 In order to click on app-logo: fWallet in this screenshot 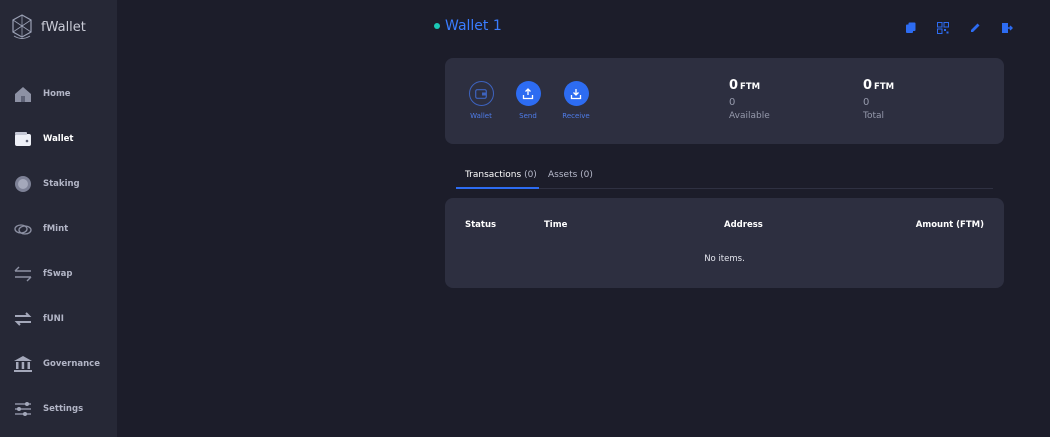, I will do `click(48, 27)`.